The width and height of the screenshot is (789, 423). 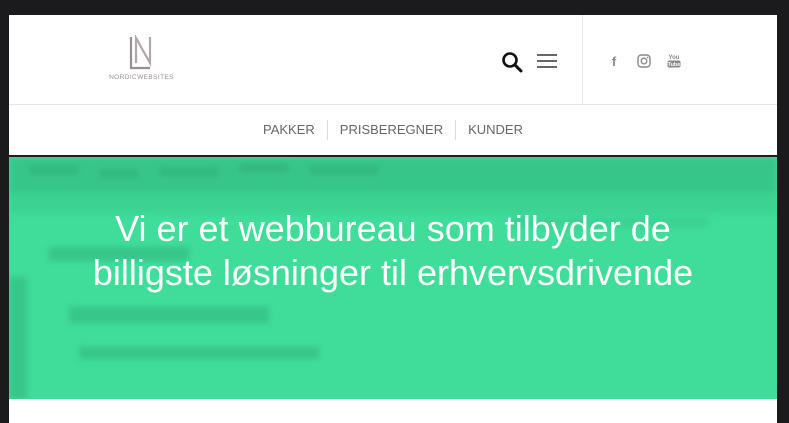 I want to click on main-nav: PAKKER PRISBEREGNER KUNDER, so click(x=393, y=131).